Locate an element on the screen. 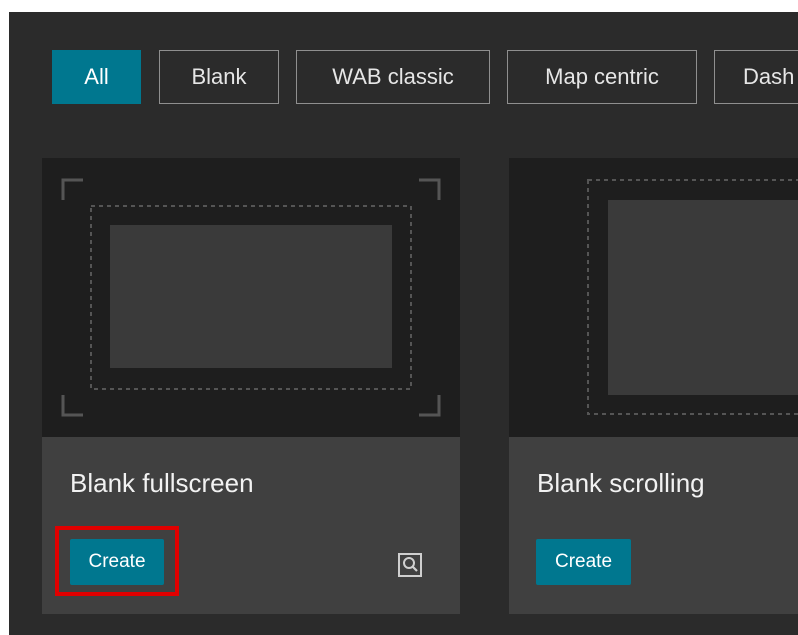  filter-dashboard-button: Dash is located at coordinates (756, 77).